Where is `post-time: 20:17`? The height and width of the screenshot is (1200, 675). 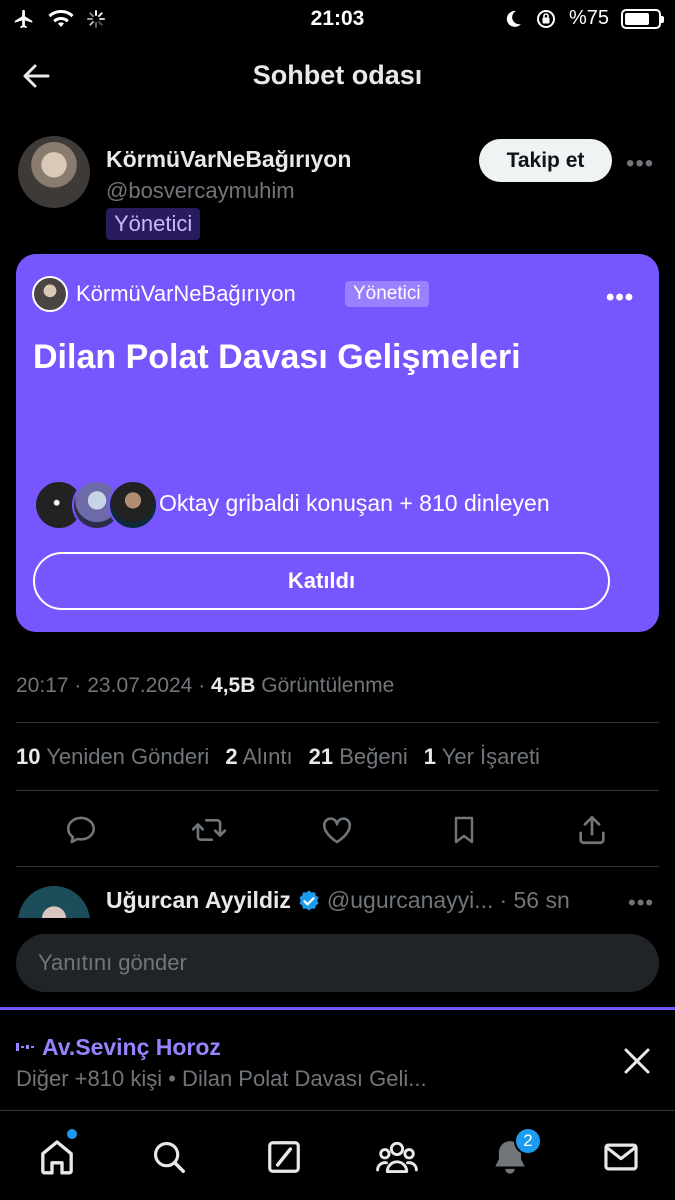 post-time: 20:17 is located at coordinates (42, 685).